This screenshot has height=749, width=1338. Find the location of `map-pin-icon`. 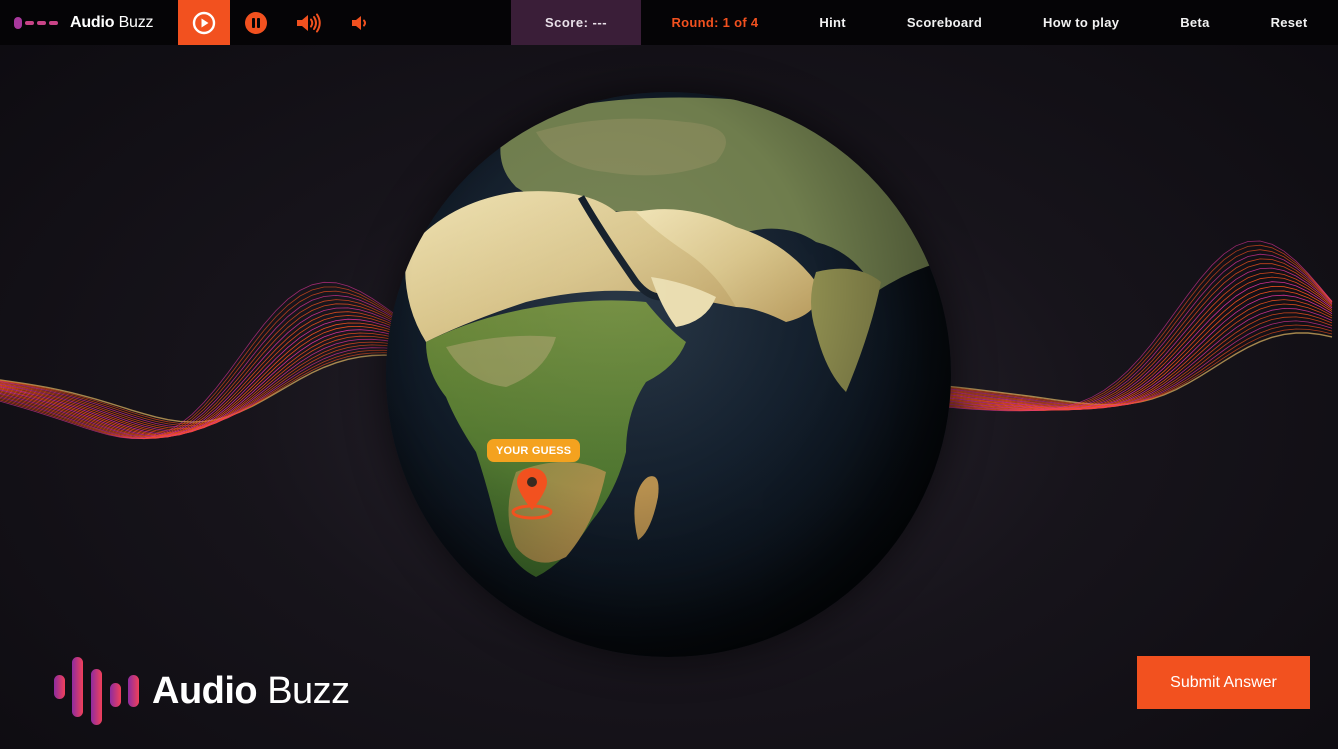

map-pin-icon is located at coordinates (532, 494).